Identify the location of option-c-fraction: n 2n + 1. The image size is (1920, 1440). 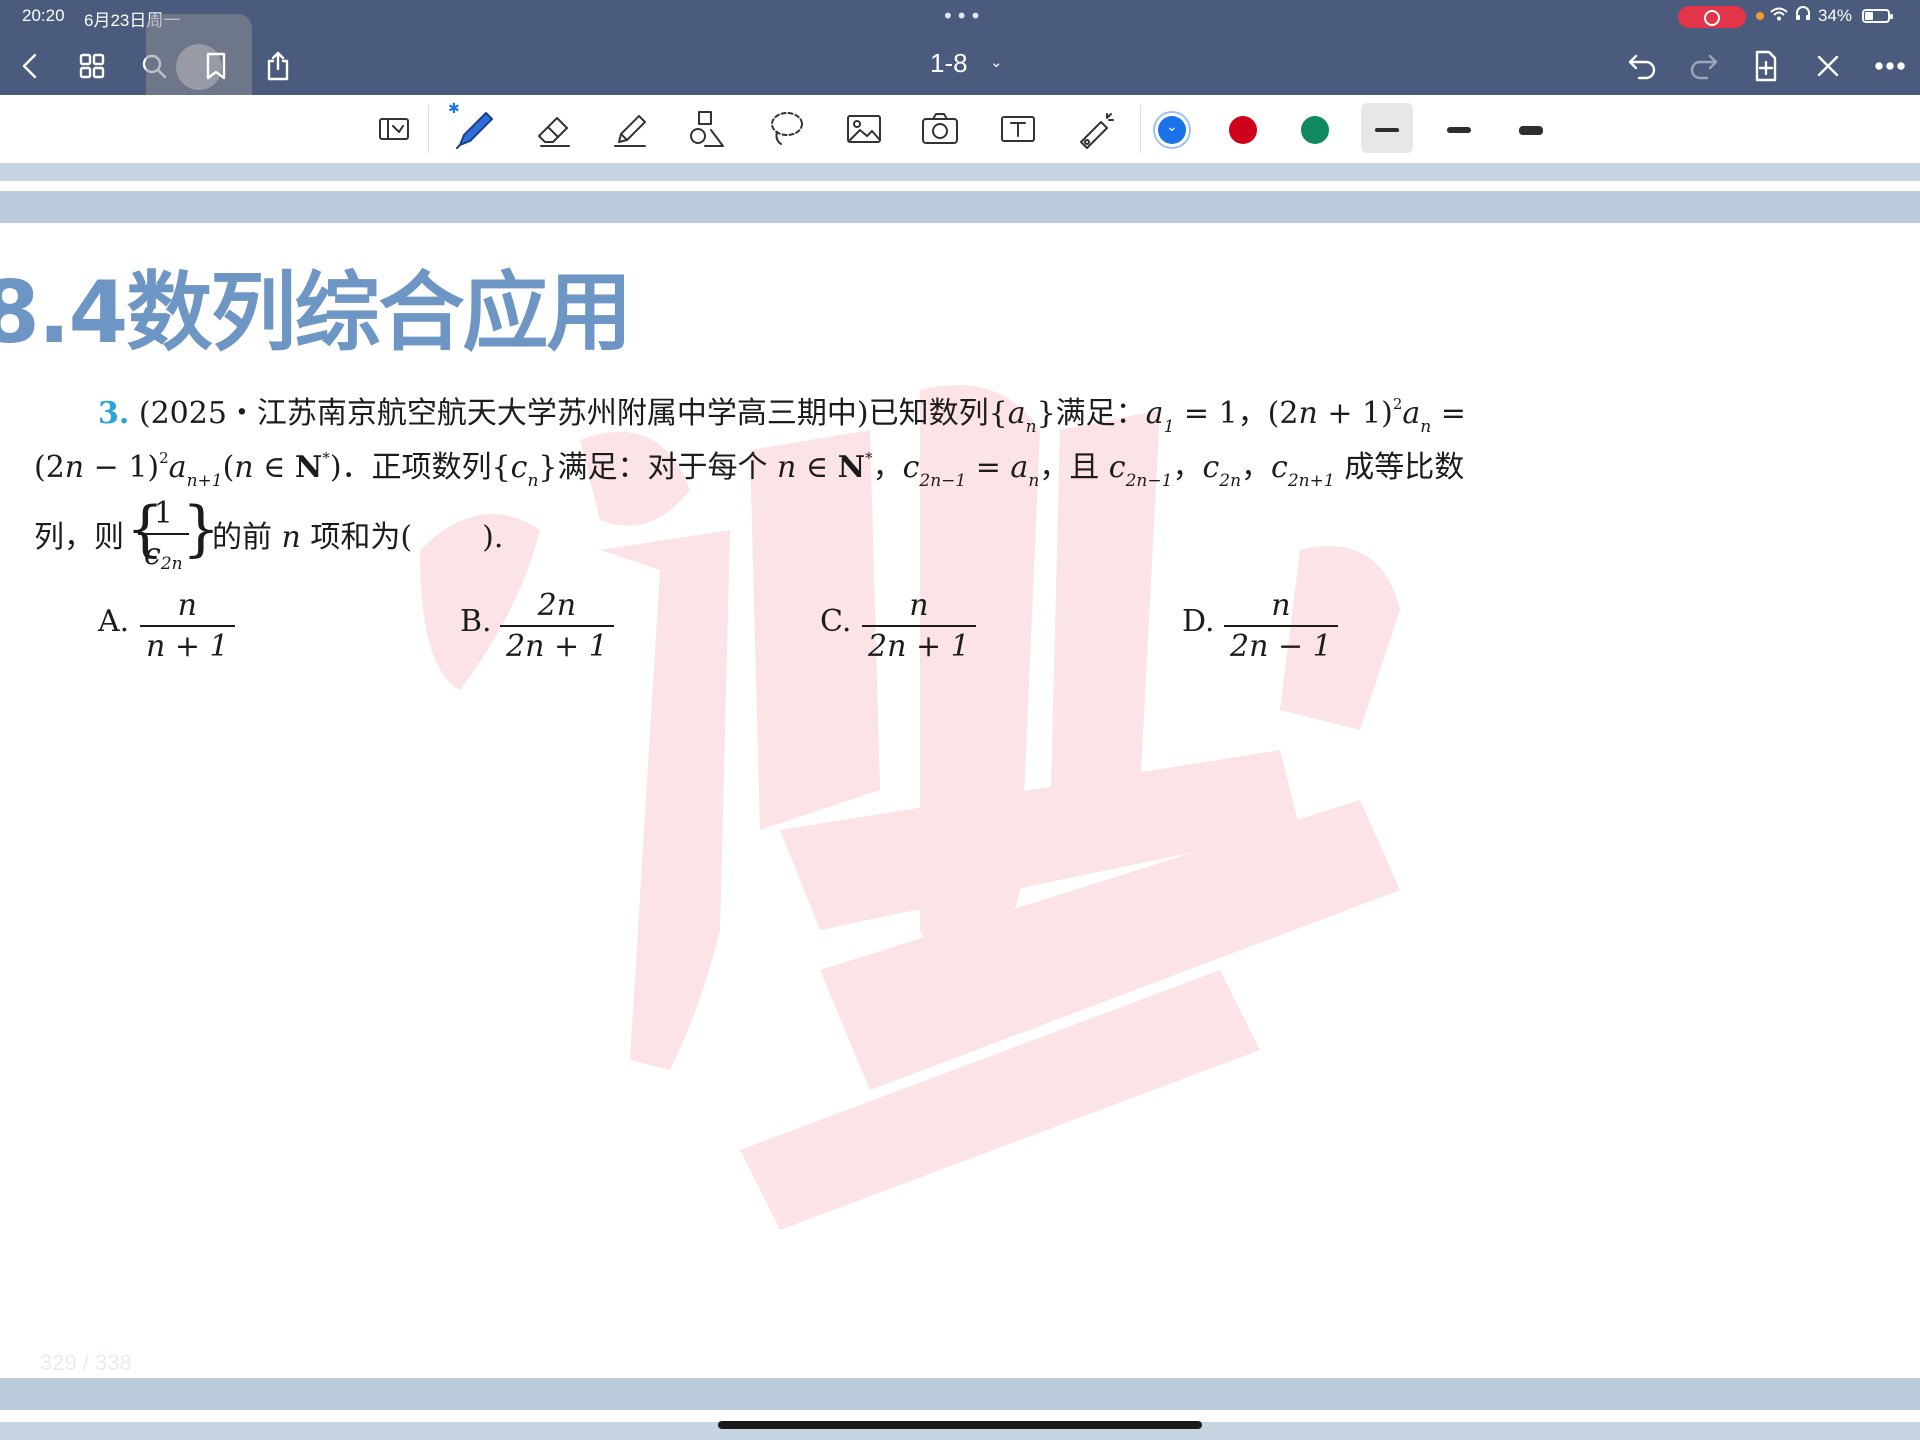
(919, 626).